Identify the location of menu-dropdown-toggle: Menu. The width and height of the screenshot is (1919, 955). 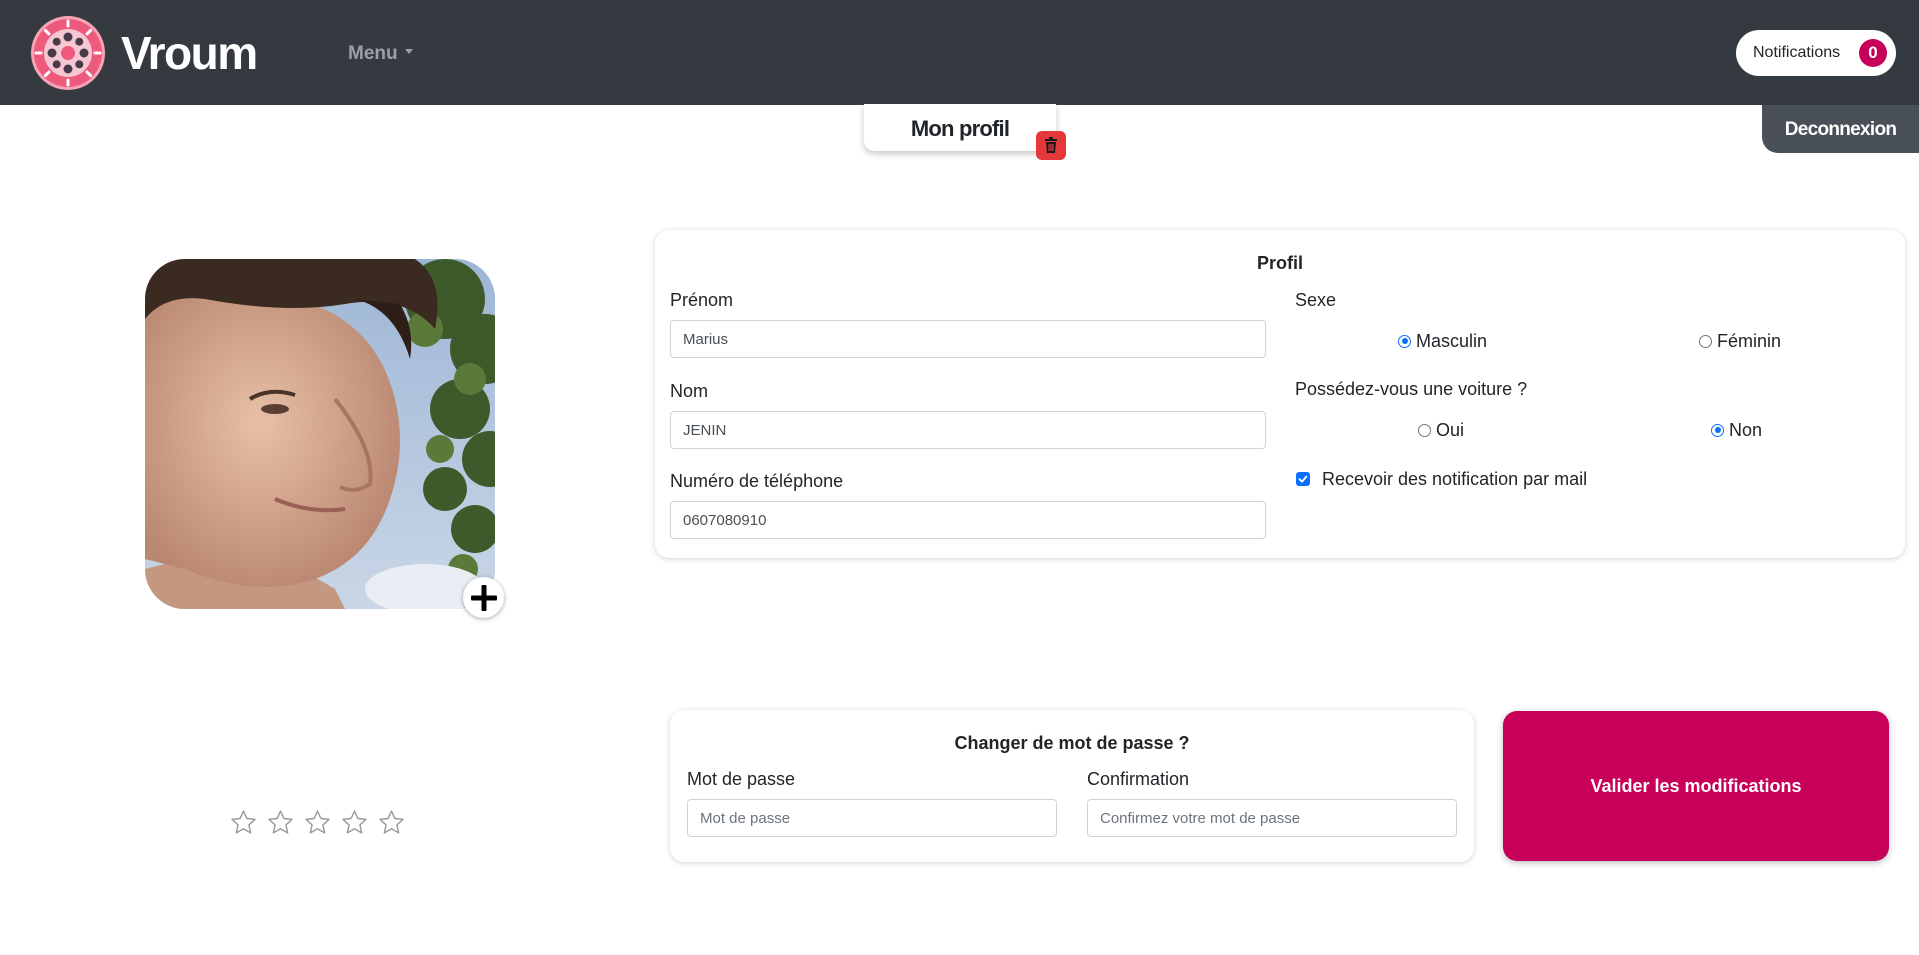
(380, 54).